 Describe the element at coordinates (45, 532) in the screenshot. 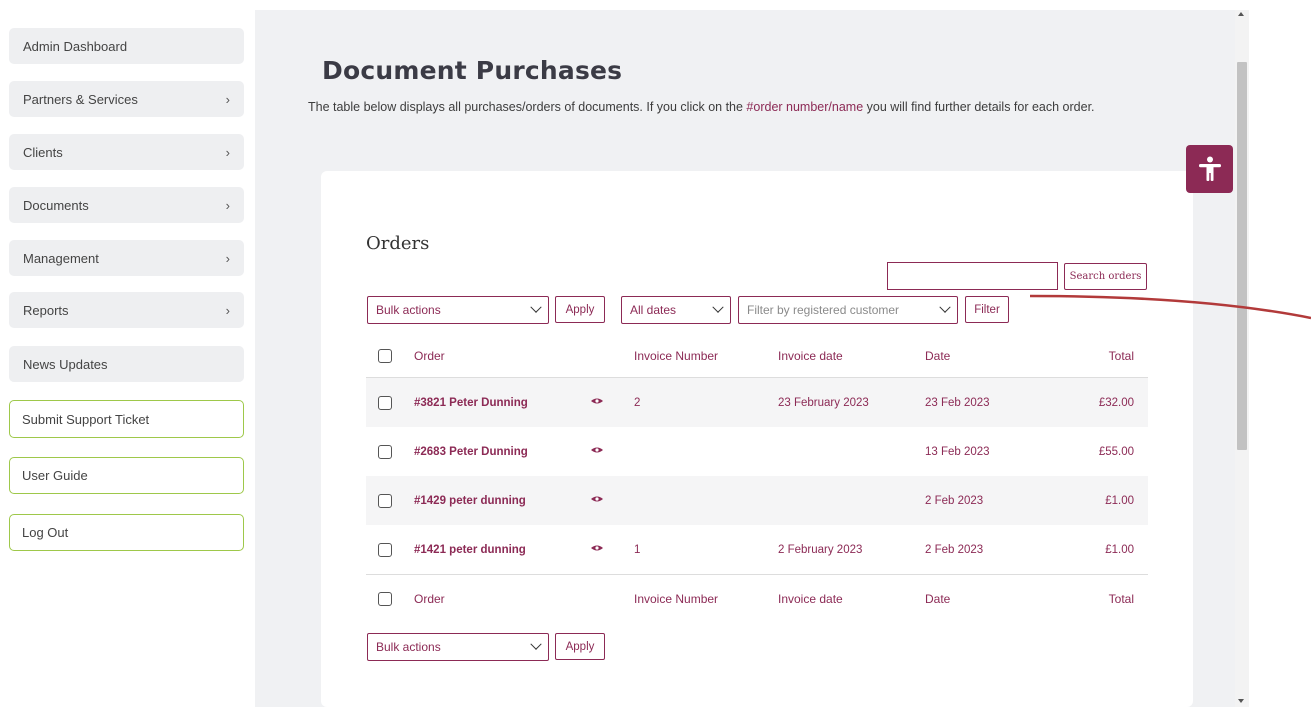

I see `button-label: Log Out` at that location.